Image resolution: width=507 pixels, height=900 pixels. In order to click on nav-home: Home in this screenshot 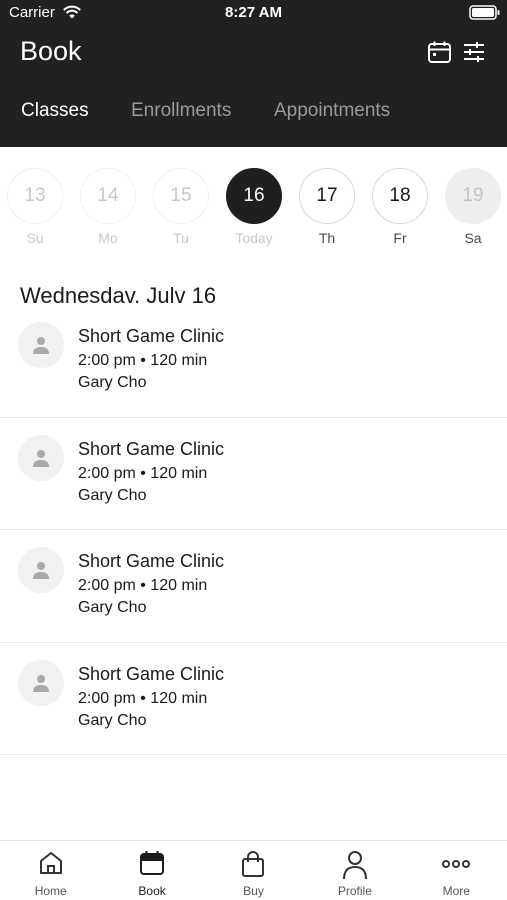, I will do `click(50, 870)`.